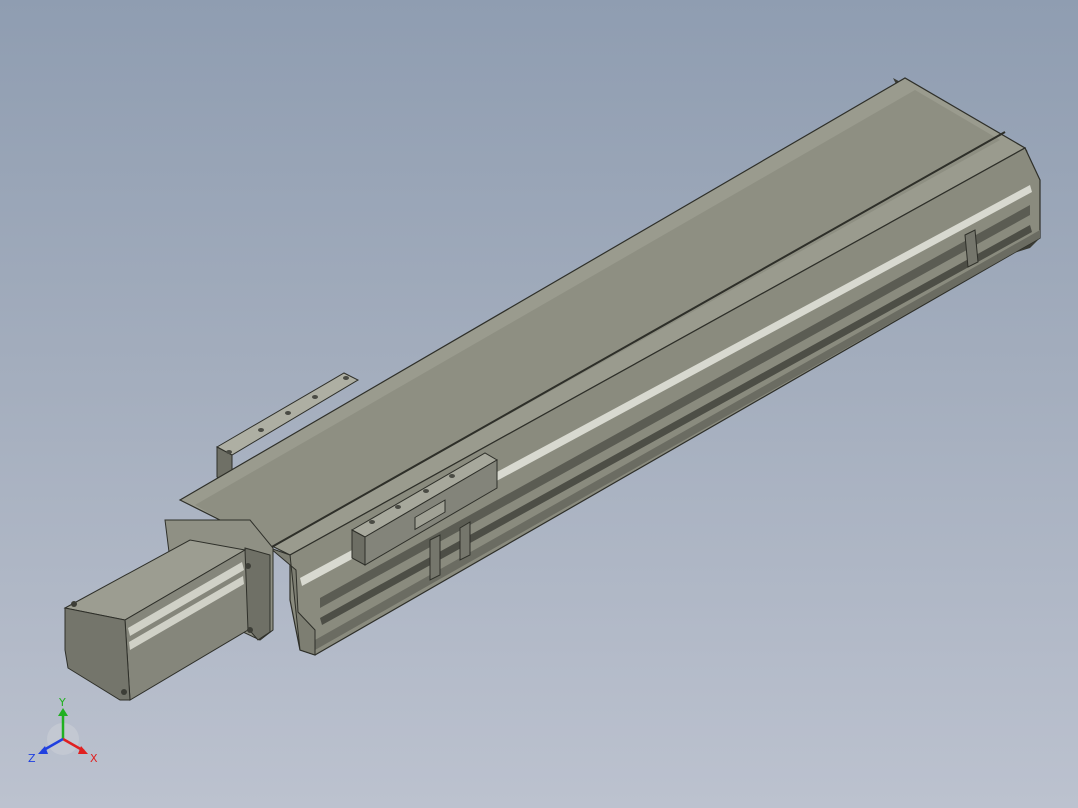  I want to click on x-axis-label: X, so click(94, 758).